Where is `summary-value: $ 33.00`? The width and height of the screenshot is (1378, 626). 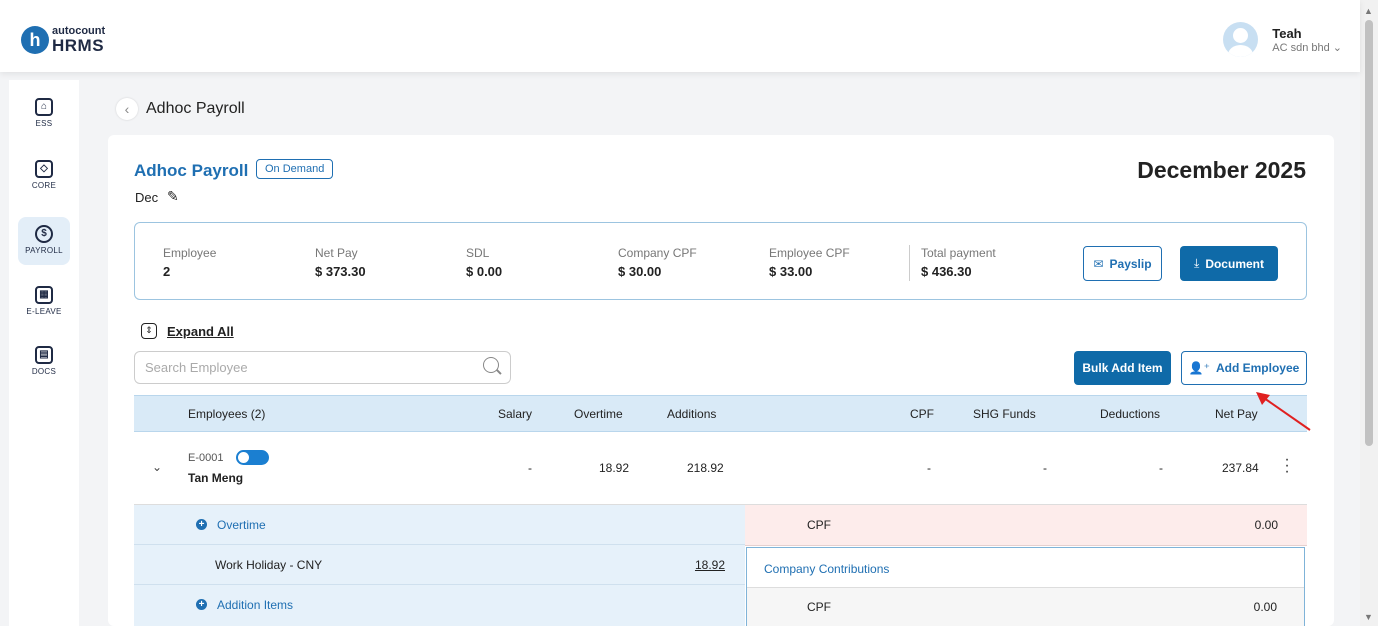 summary-value: $ 33.00 is located at coordinates (791, 271).